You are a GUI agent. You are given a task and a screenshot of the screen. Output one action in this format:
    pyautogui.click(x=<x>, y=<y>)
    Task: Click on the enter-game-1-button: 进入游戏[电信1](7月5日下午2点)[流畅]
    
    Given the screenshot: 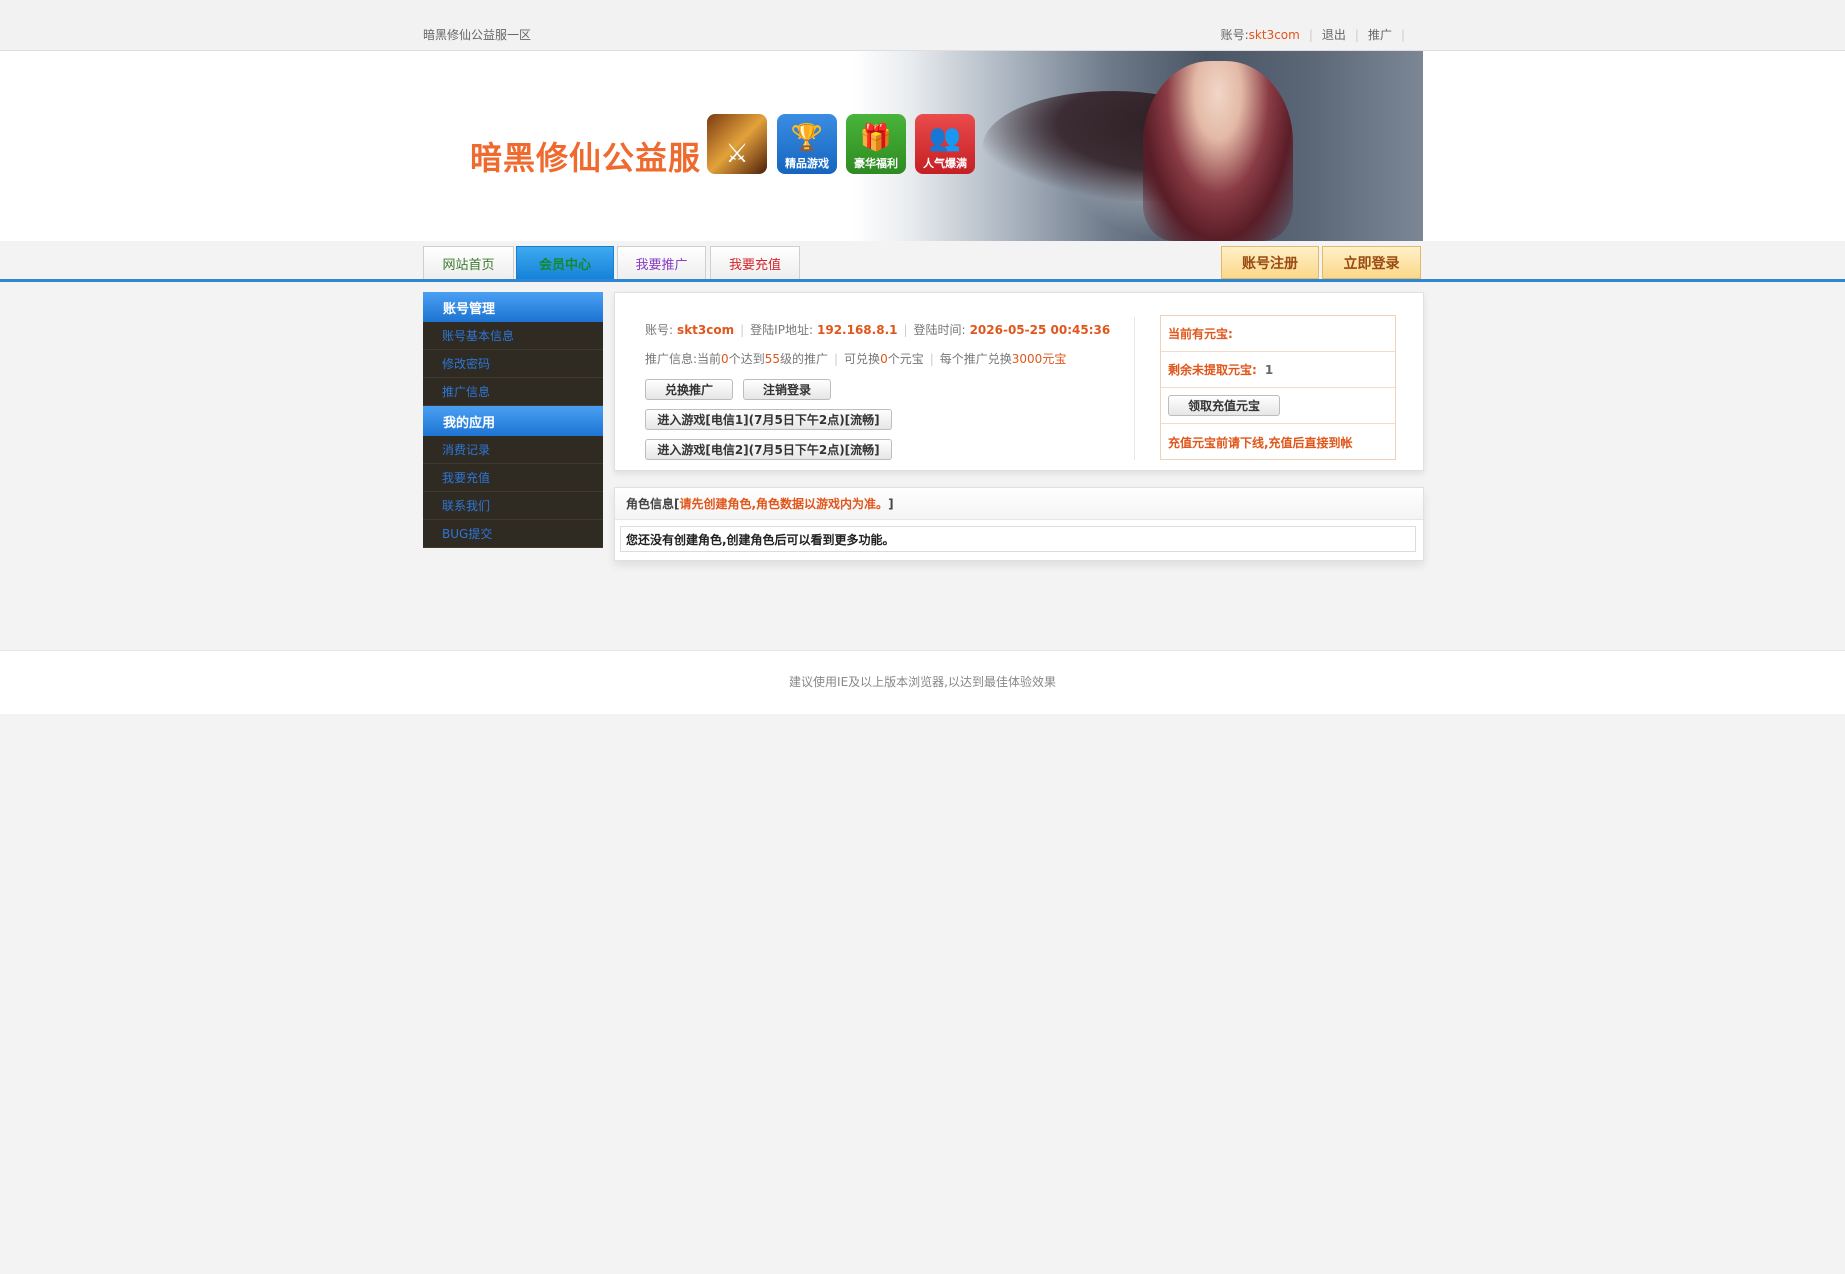 What is the action you would take?
    pyautogui.click(x=768, y=419)
    